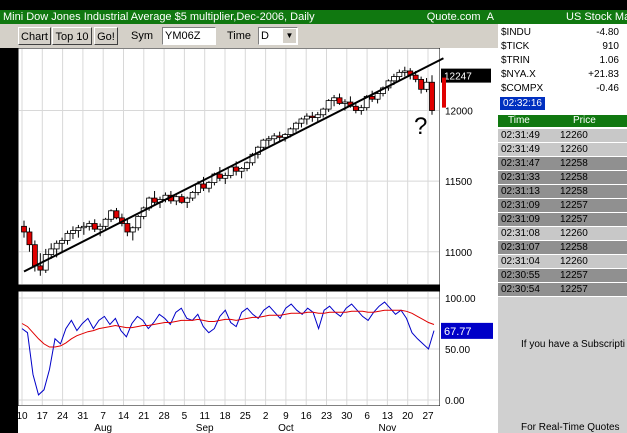 The height and width of the screenshot is (433, 627). Describe the element at coordinates (327, 416) in the screenshot. I see `x-tick-label: 23` at that location.